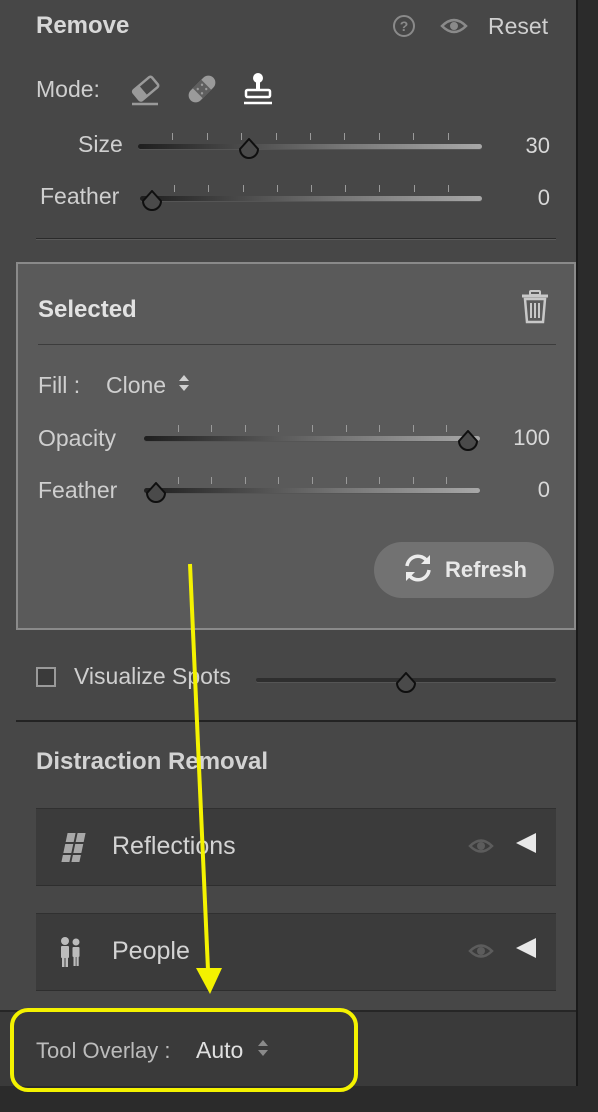 The height and width of the screenshot is (1112, 598). I want to click on opacity-slider, so click(312, 438).